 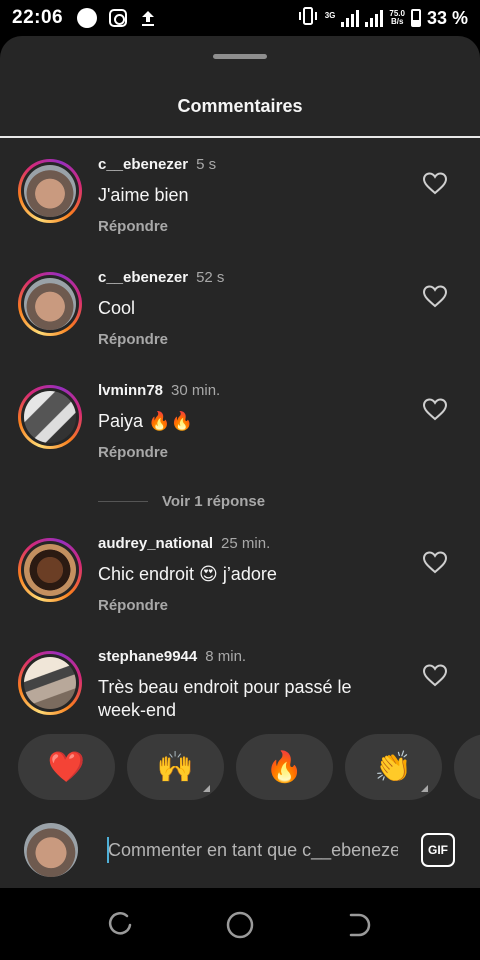 I want to click on signal-icon, so click(x=350, y=18).